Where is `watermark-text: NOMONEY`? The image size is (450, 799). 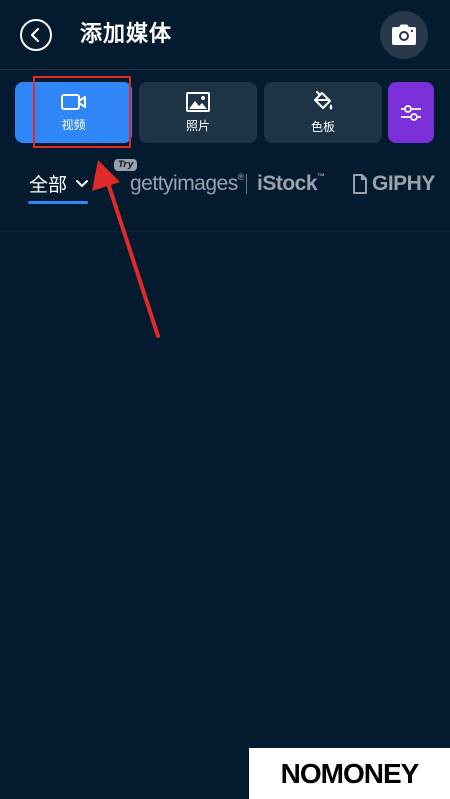 watermark-text: NOMONEY is located at coordinates (350, 773).